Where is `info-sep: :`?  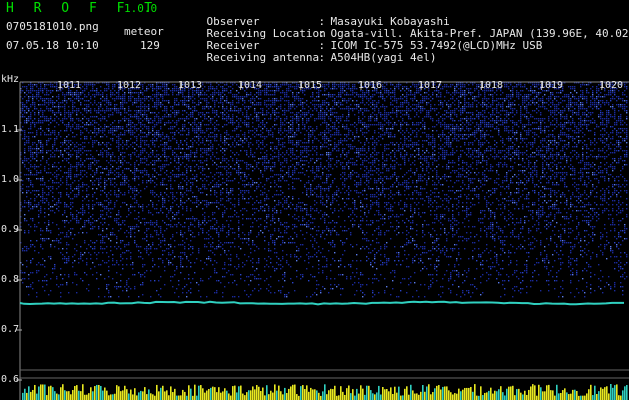
info-sep: : is located at coordinates (322, 57).